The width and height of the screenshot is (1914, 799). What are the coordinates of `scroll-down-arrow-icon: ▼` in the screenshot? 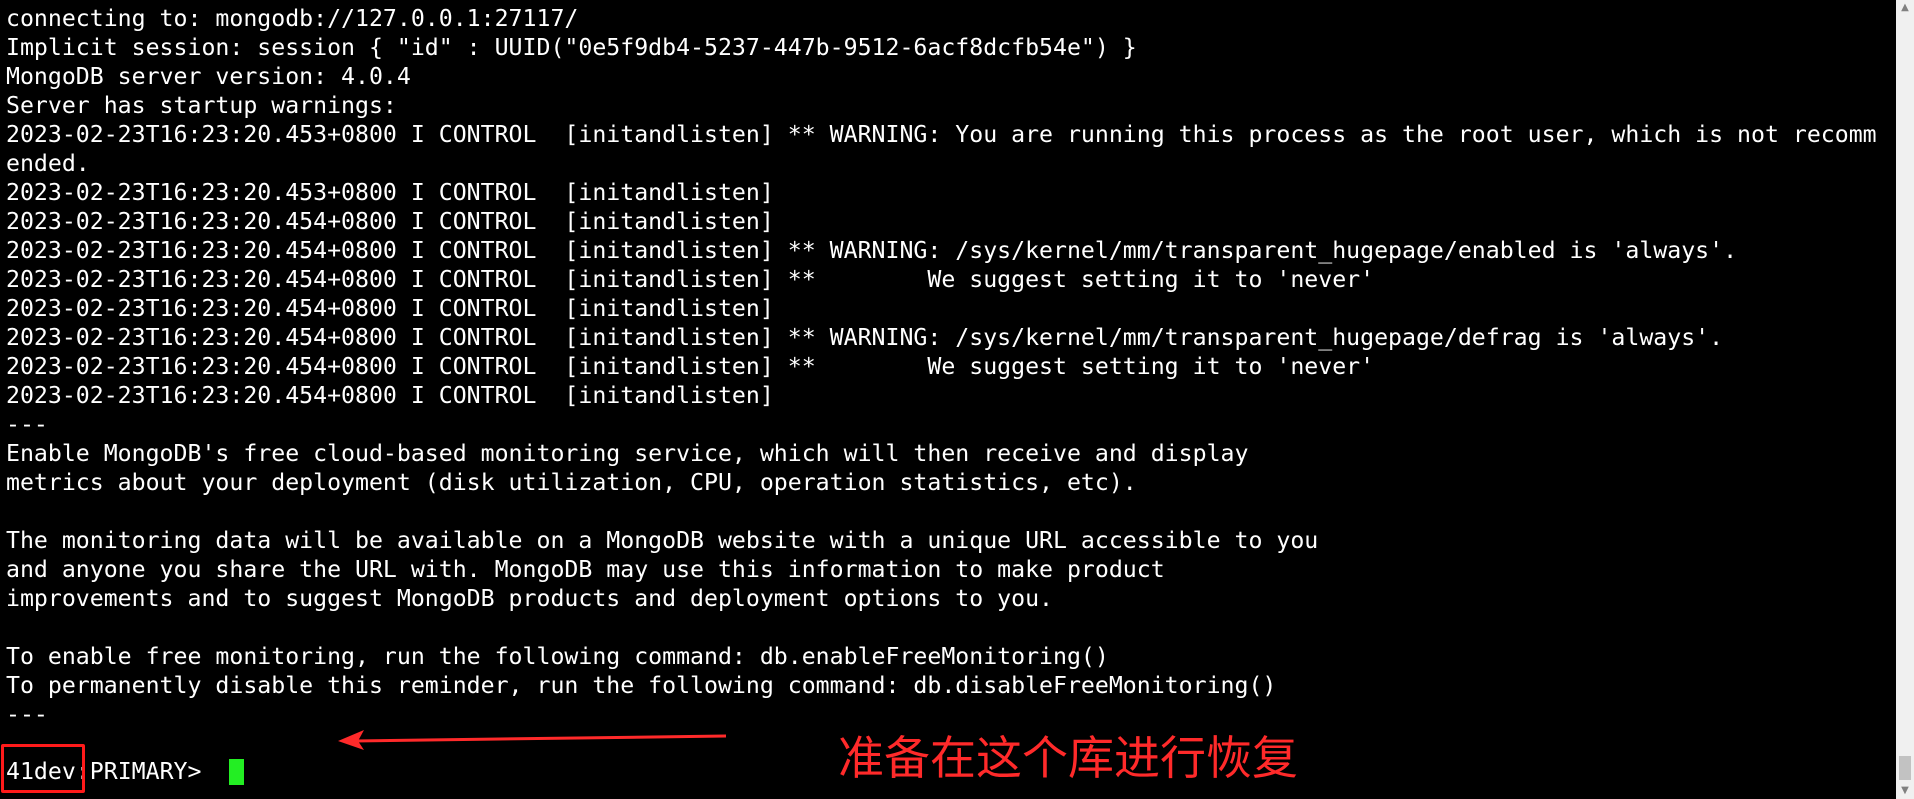 It's located at (1905, 791).